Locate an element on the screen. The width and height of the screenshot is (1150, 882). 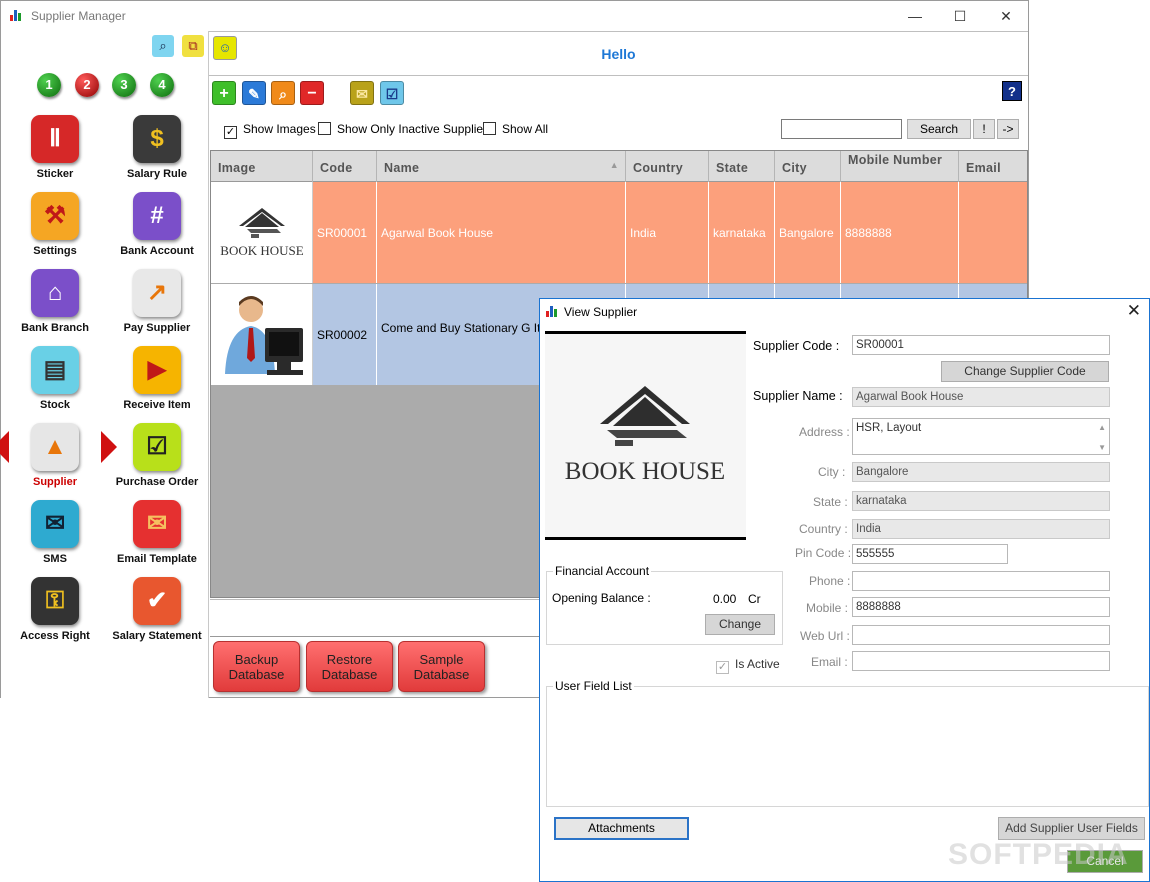
page-1-button: 1 is located at coordinates (49, 85).